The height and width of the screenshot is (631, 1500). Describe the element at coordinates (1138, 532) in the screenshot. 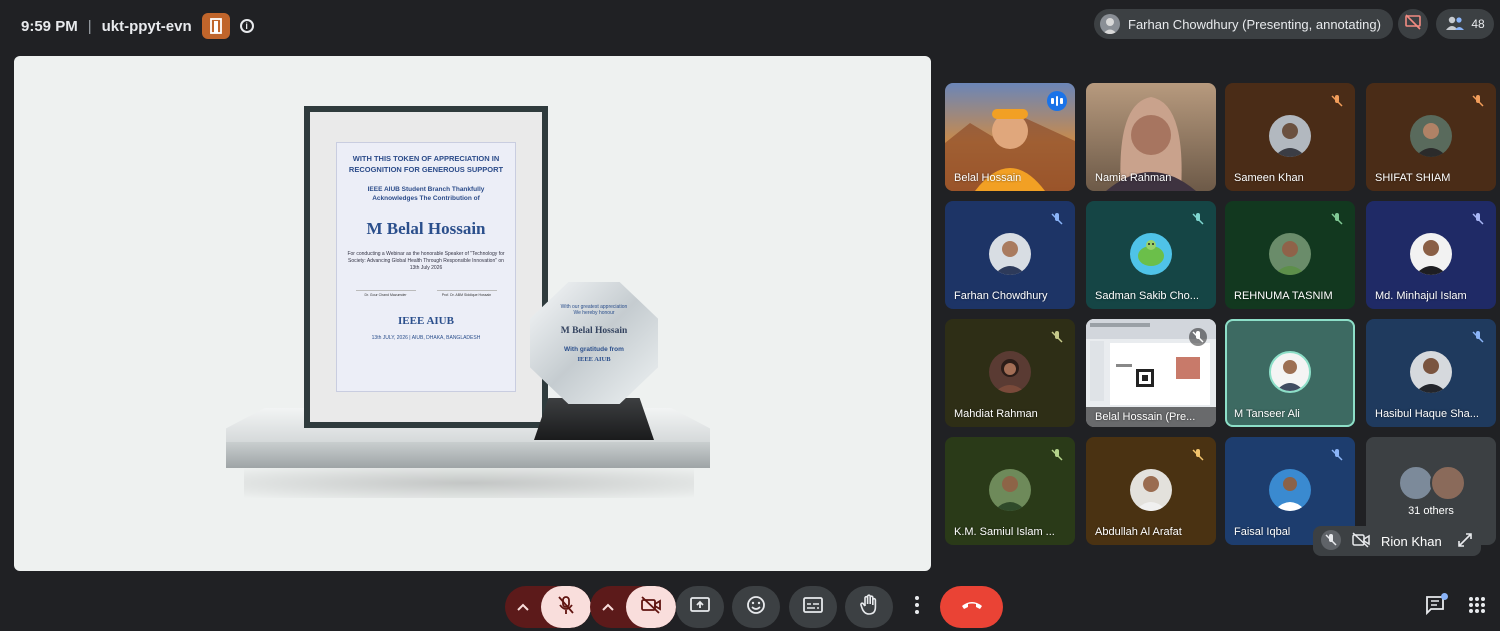

I see `participant-name: Abdullah Al Arafat` at that location.